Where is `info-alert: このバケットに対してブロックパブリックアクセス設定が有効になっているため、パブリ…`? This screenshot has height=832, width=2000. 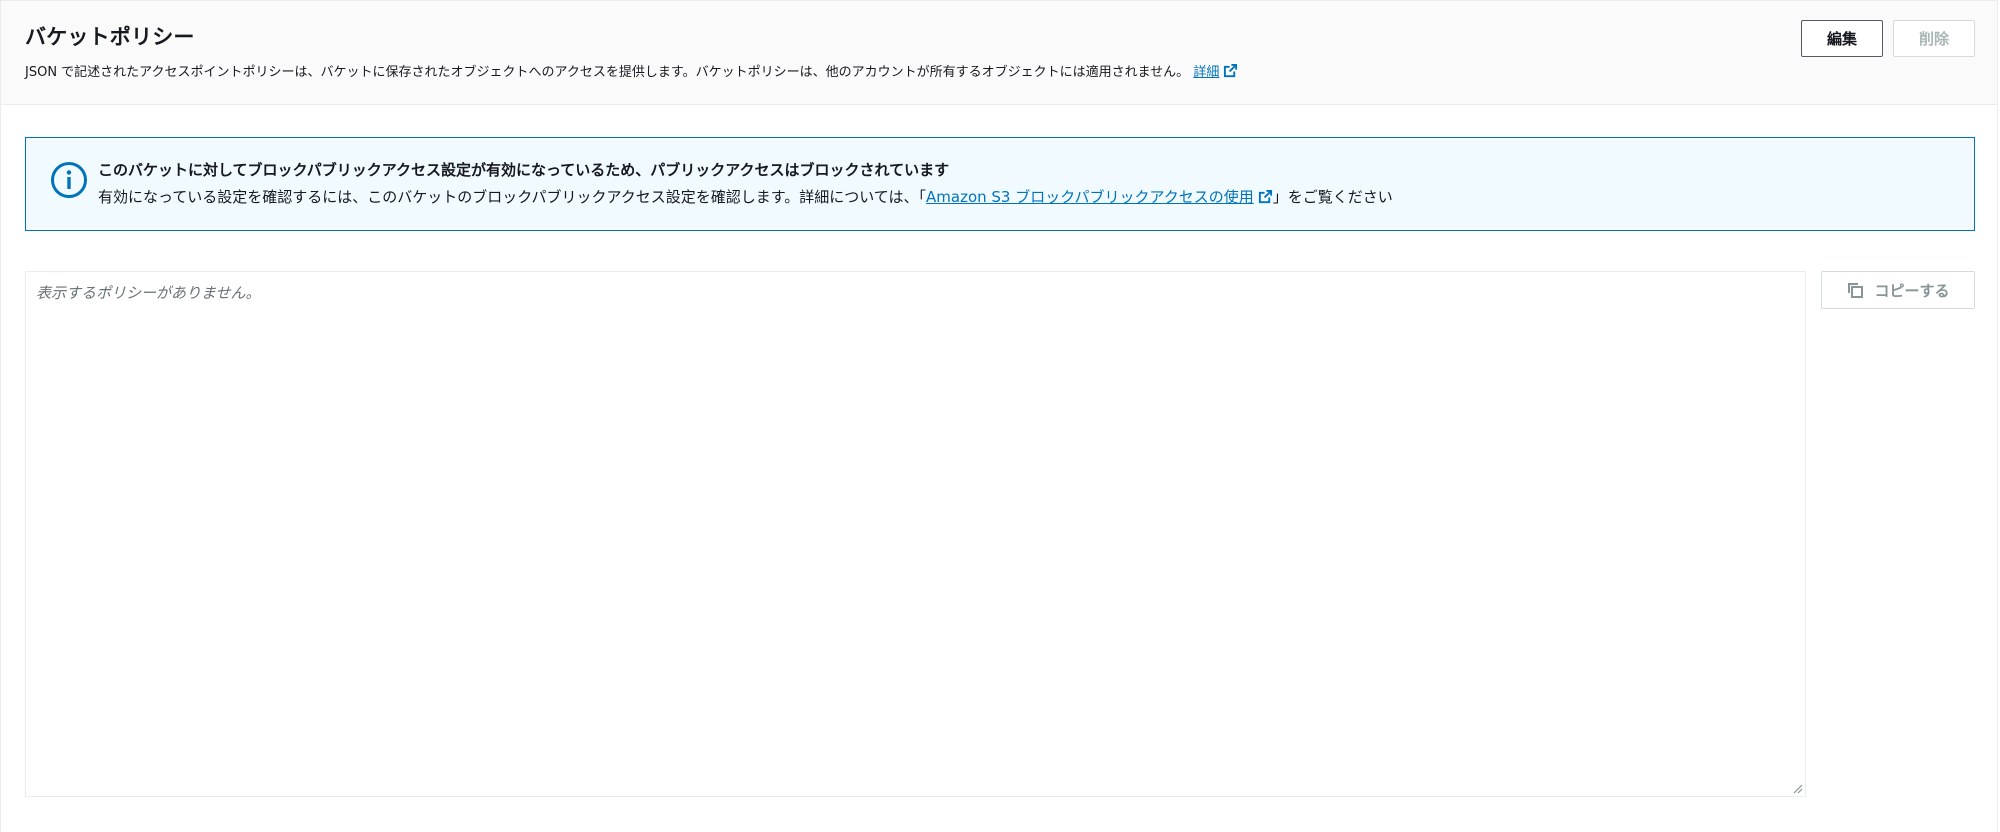
info-alert: このバケットに対してブロックパブリックアクセス設定が有効になっているため、パブリ… is located at coordinates (1000, 184).